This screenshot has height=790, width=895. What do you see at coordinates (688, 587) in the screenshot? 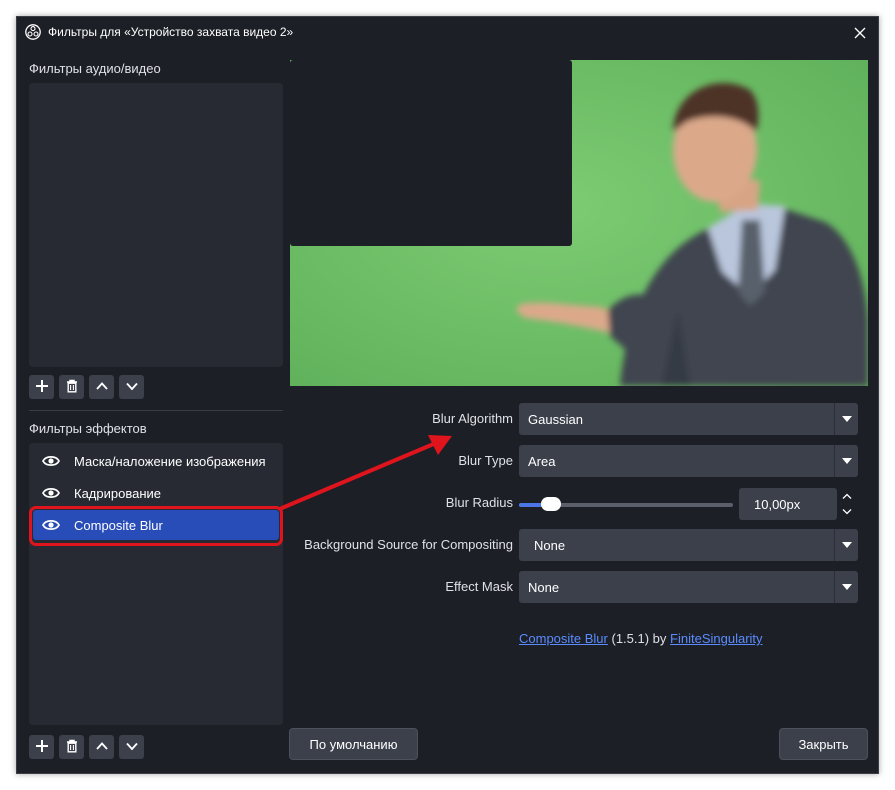
I see `effect-mask-select: None` at bounding box center [688, 587].